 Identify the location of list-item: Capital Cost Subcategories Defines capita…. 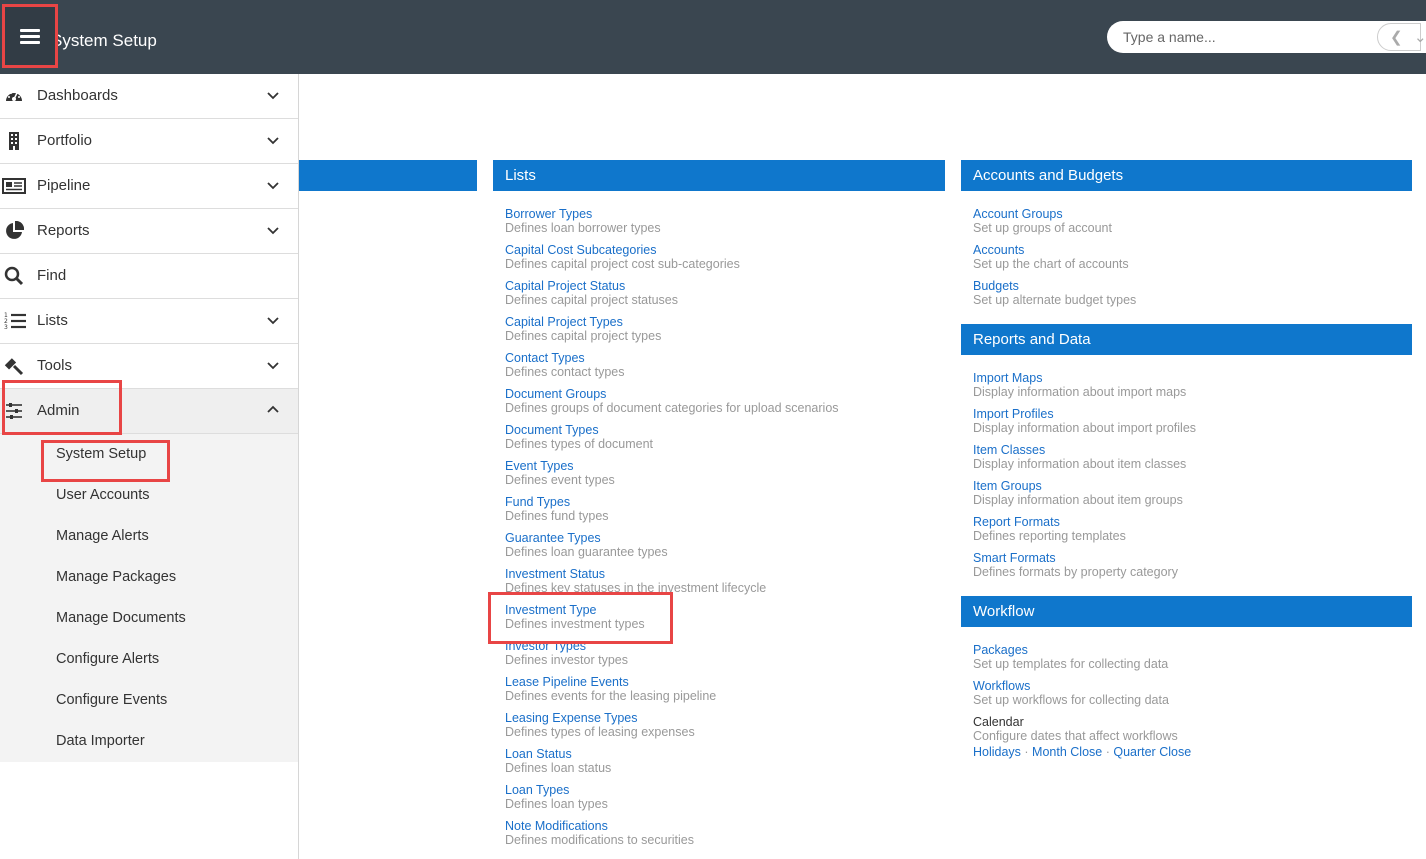
(720, 261).